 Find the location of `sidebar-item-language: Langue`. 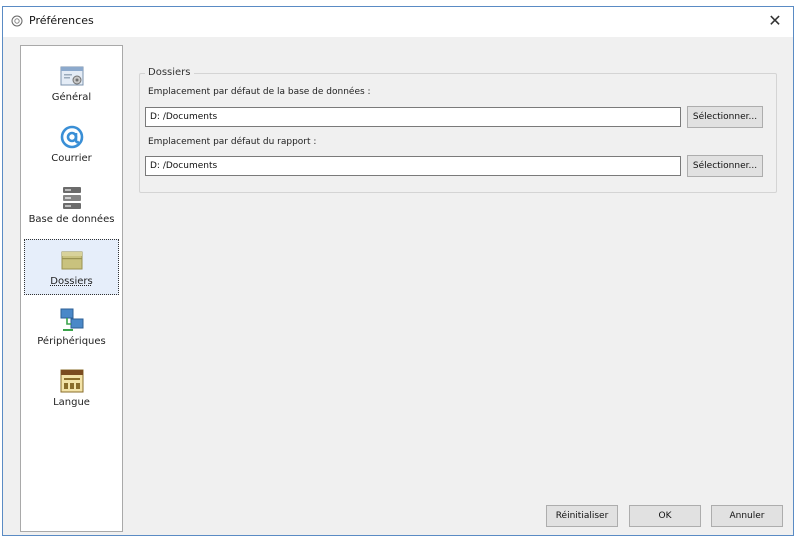

sidebar-item-language: Langue is located at coordinates (71, 389).